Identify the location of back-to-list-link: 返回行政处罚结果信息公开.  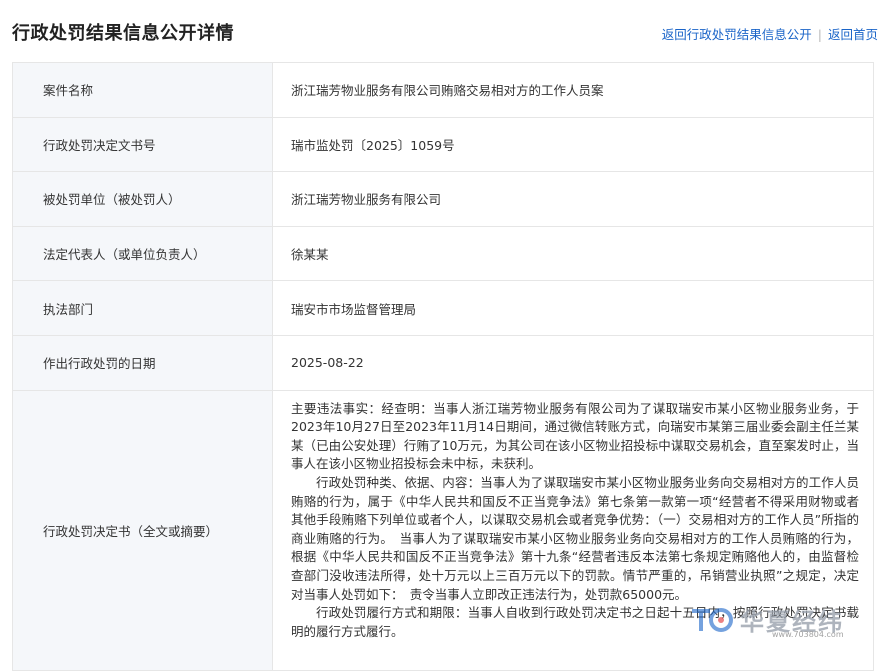
(737, 34).